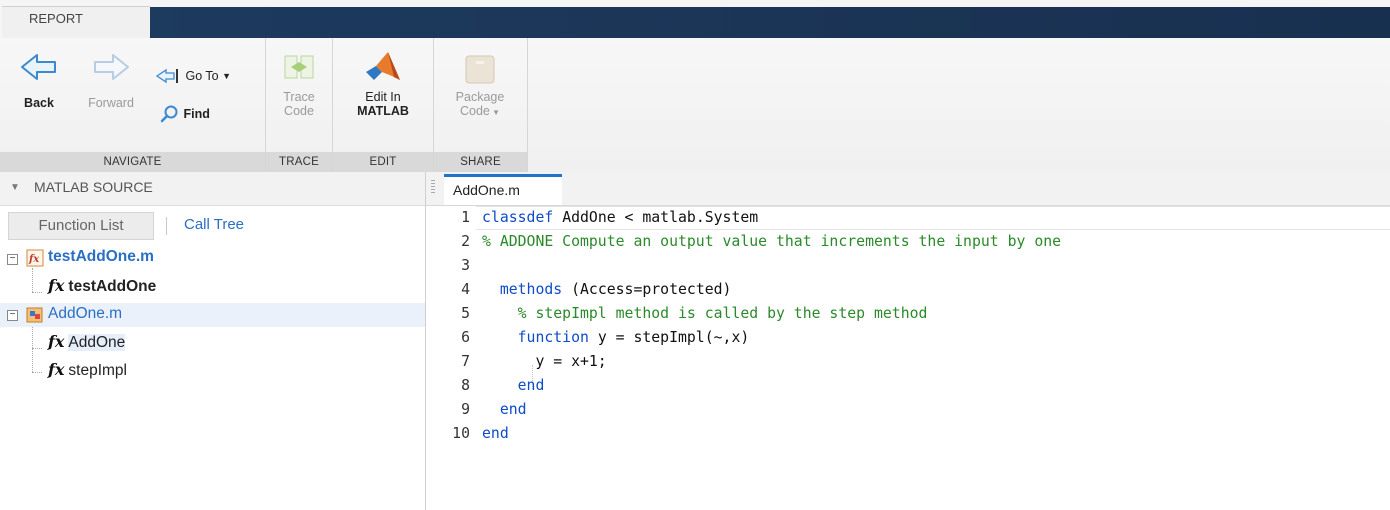  What do you see at coordinates (465, 409) in the screenshot?
I see `line-number: 9` at bounding box center [465, 409].